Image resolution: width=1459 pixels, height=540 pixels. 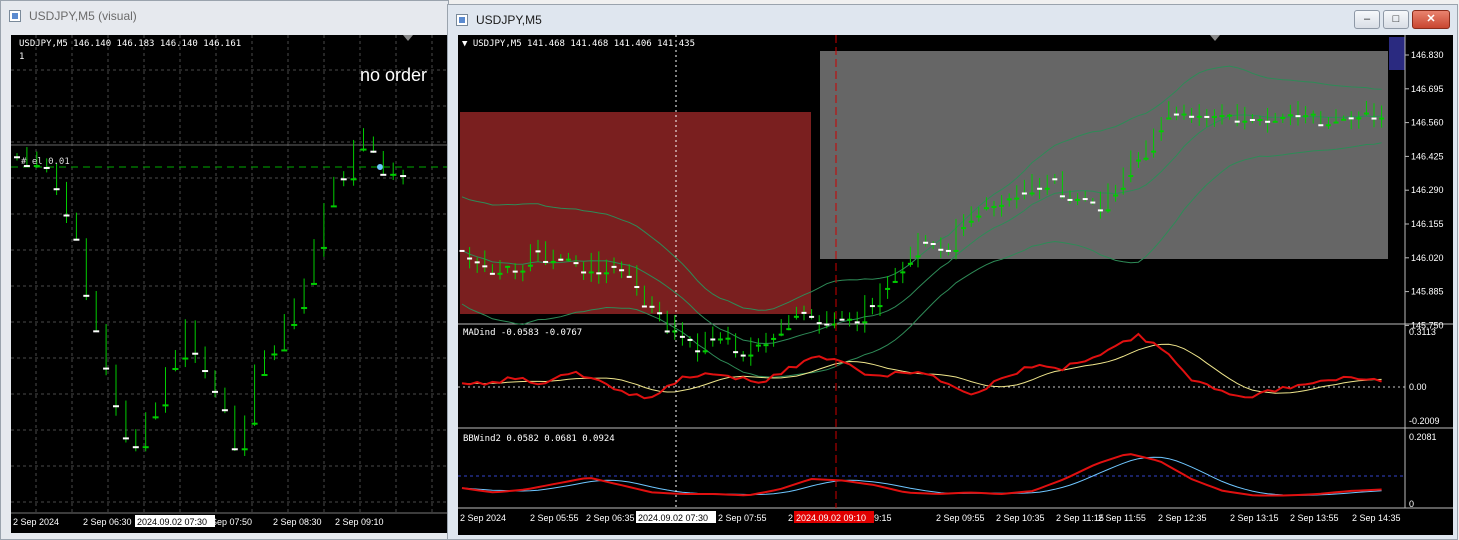 I want to click on madind-tick-label: -0.2009, so click(x=1424, y=421).